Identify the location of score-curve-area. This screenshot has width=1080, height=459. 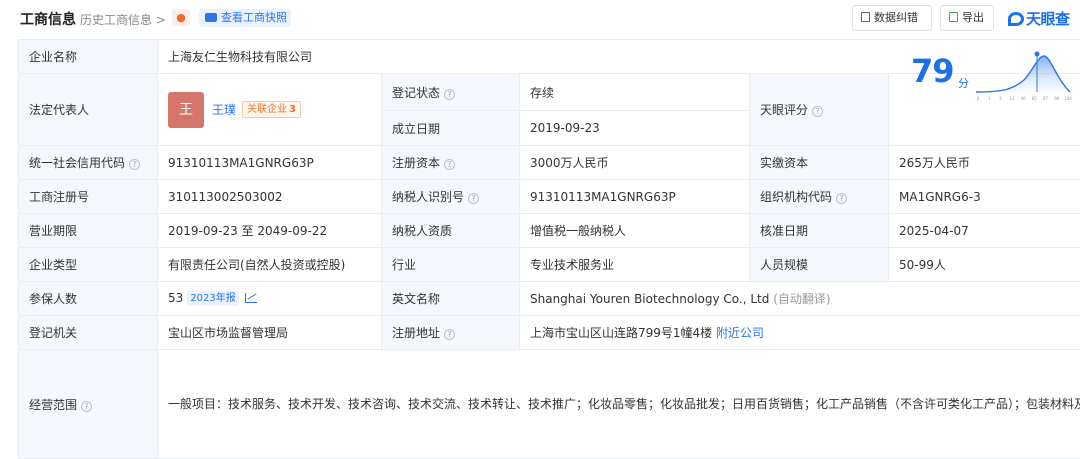
(1023, 74).